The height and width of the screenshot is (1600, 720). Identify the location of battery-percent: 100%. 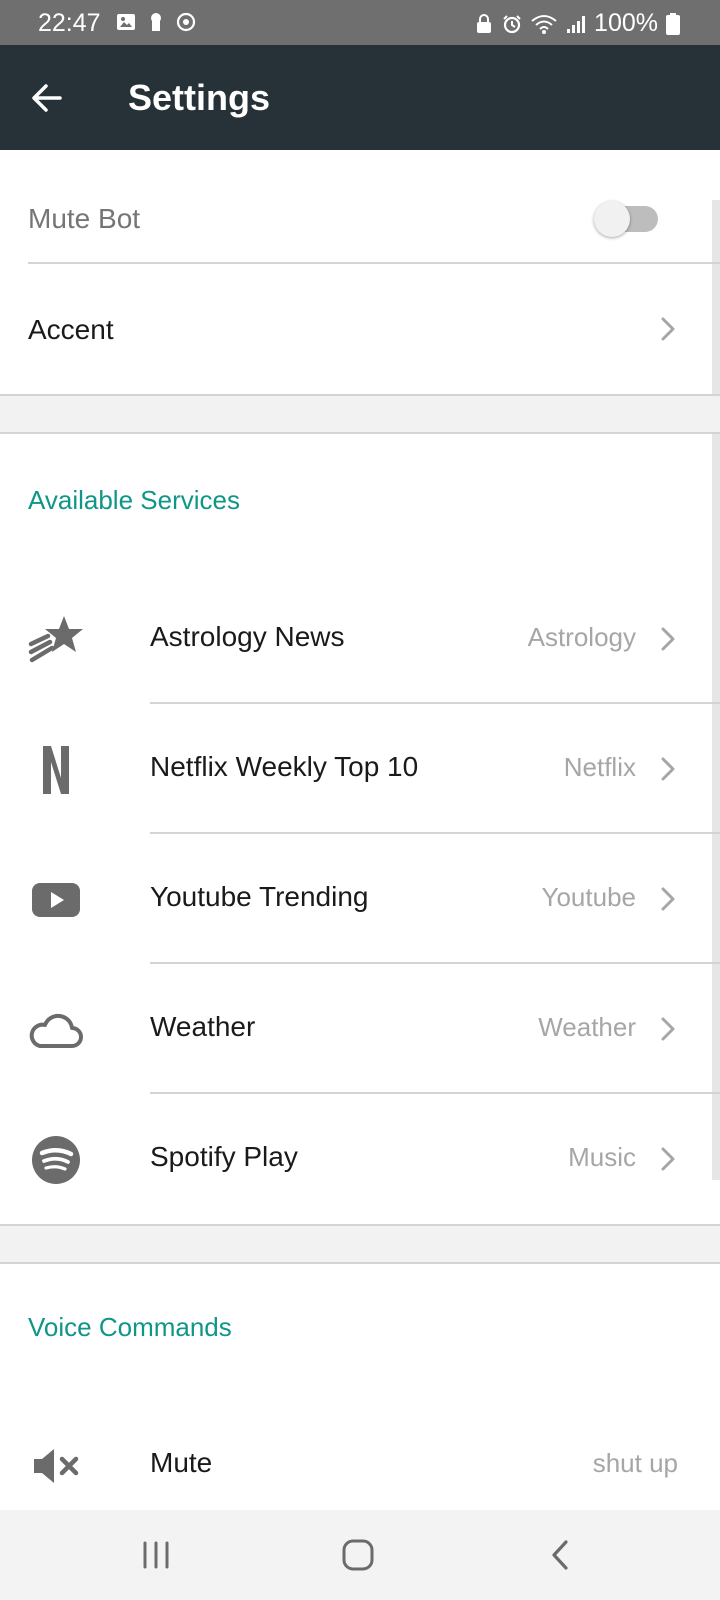
(626, 23).